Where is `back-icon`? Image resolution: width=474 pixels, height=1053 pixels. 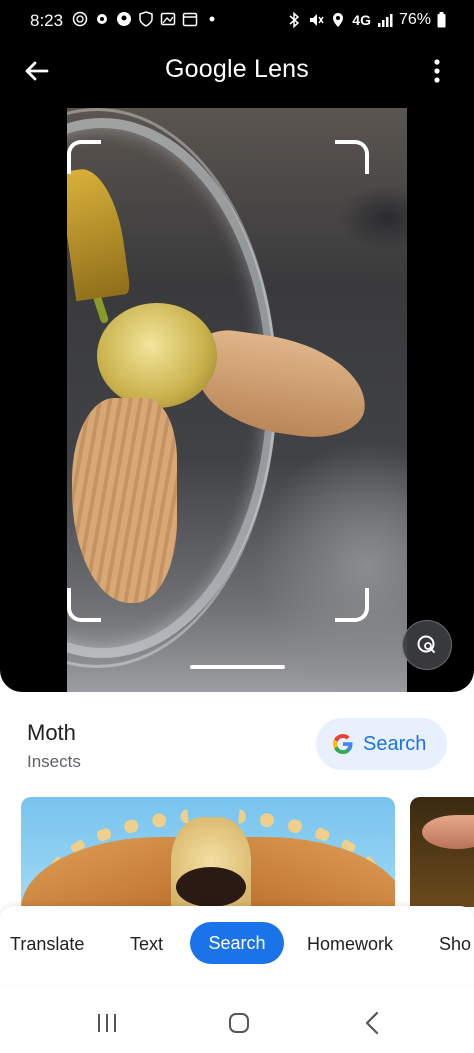 back-icon is located at coordinates (373, 1023).